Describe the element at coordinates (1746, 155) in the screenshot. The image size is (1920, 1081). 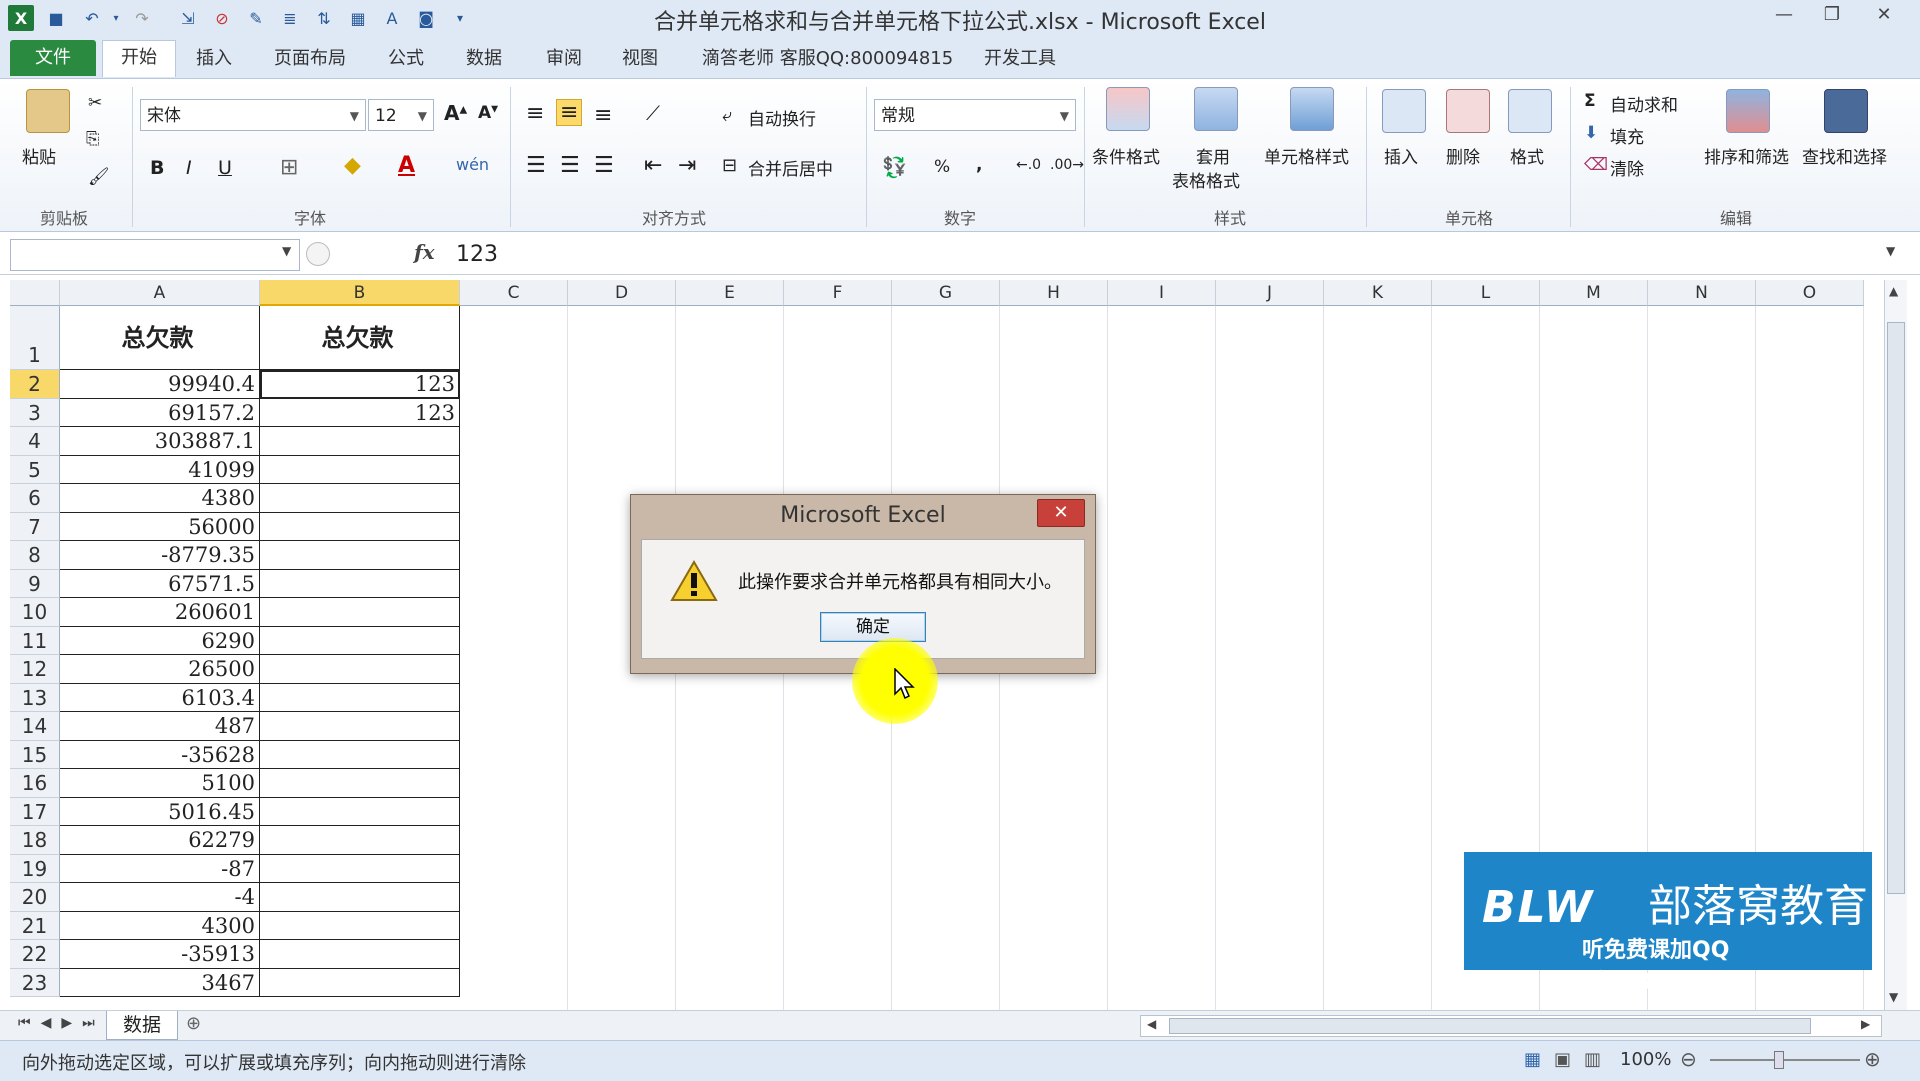
I see `sort-filter-button: 排序和筛选` at that location.